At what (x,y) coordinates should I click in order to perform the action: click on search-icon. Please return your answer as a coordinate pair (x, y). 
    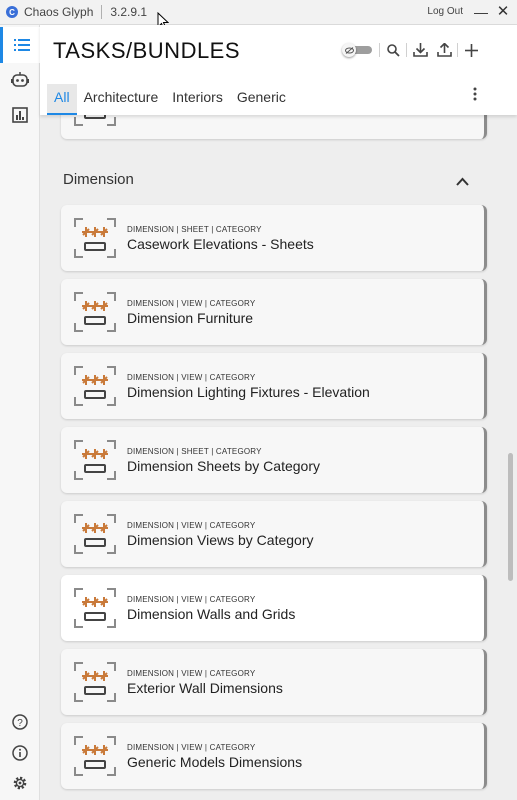
    Looking at the image, I should click on (393, 50).